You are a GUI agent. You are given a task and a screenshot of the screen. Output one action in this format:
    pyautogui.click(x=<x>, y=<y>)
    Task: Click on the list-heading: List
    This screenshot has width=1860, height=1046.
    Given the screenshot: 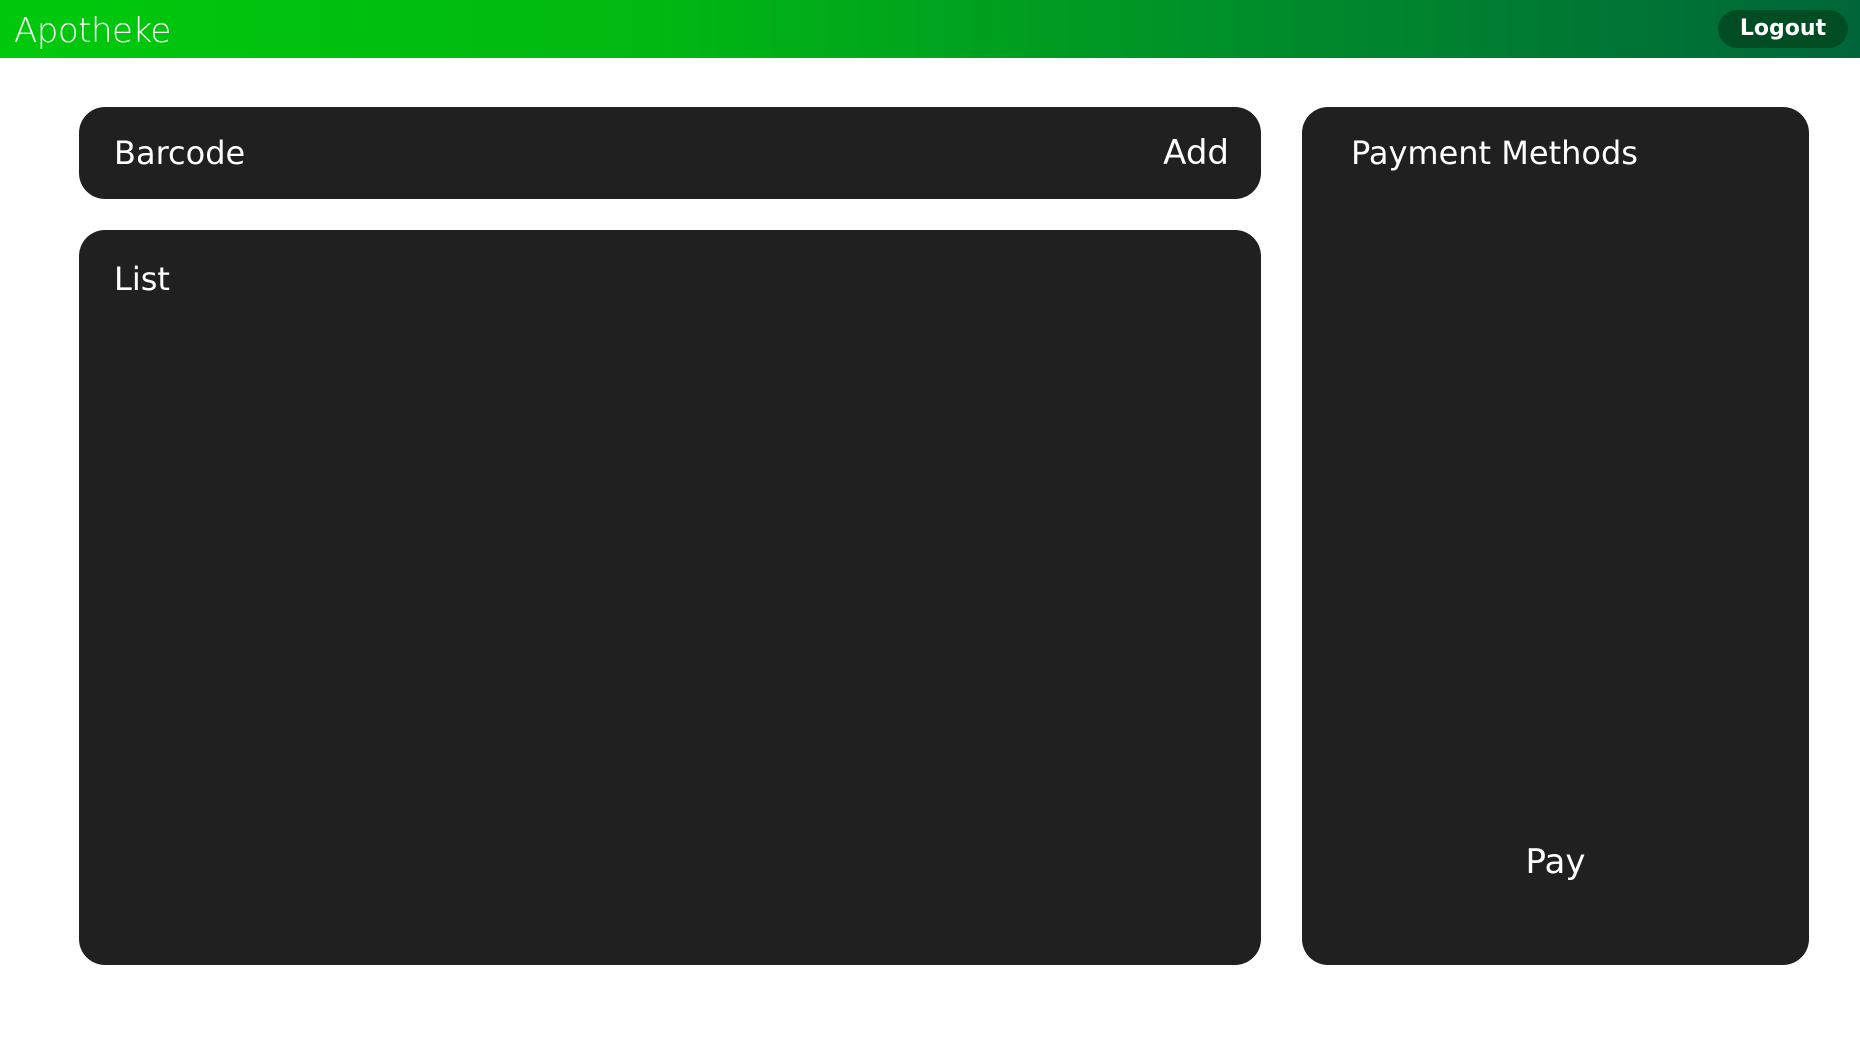 What is the action you would take?
    pyautogui.click(x=142, y=279)
    